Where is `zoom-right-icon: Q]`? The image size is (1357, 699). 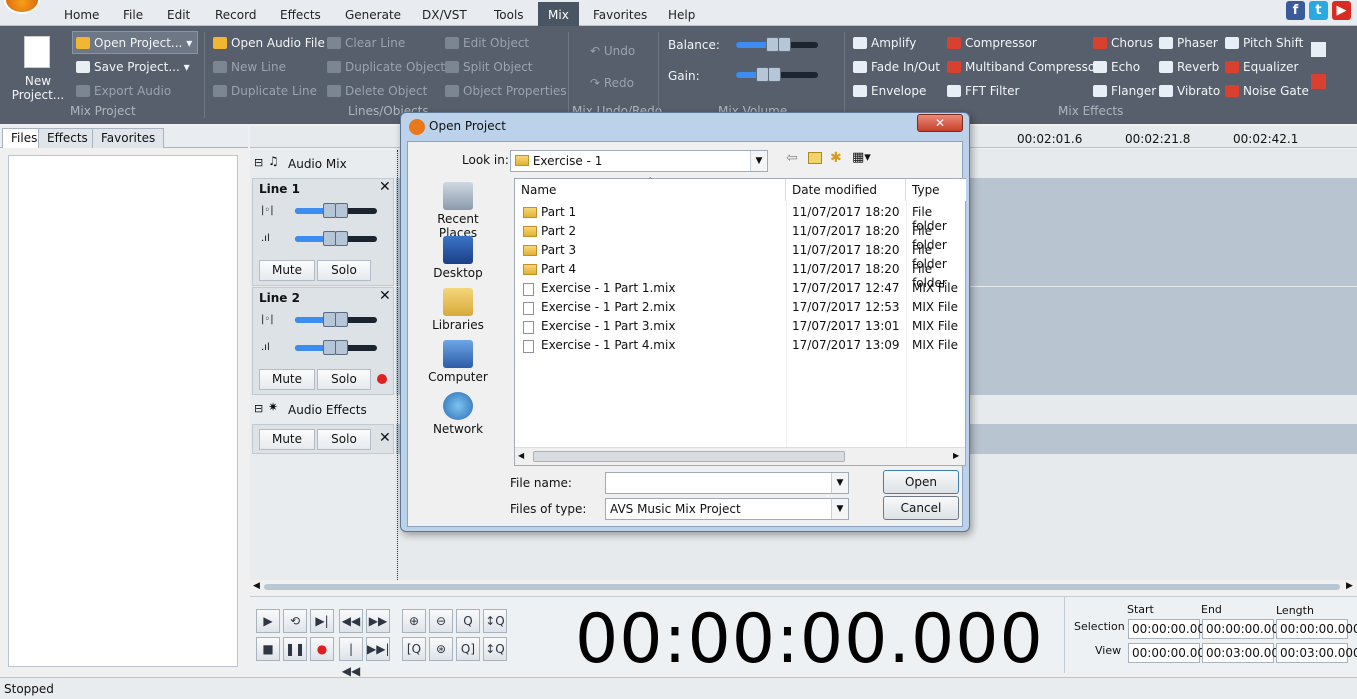
zoom-right-icon: Q] is located at coordinates (468, 649).